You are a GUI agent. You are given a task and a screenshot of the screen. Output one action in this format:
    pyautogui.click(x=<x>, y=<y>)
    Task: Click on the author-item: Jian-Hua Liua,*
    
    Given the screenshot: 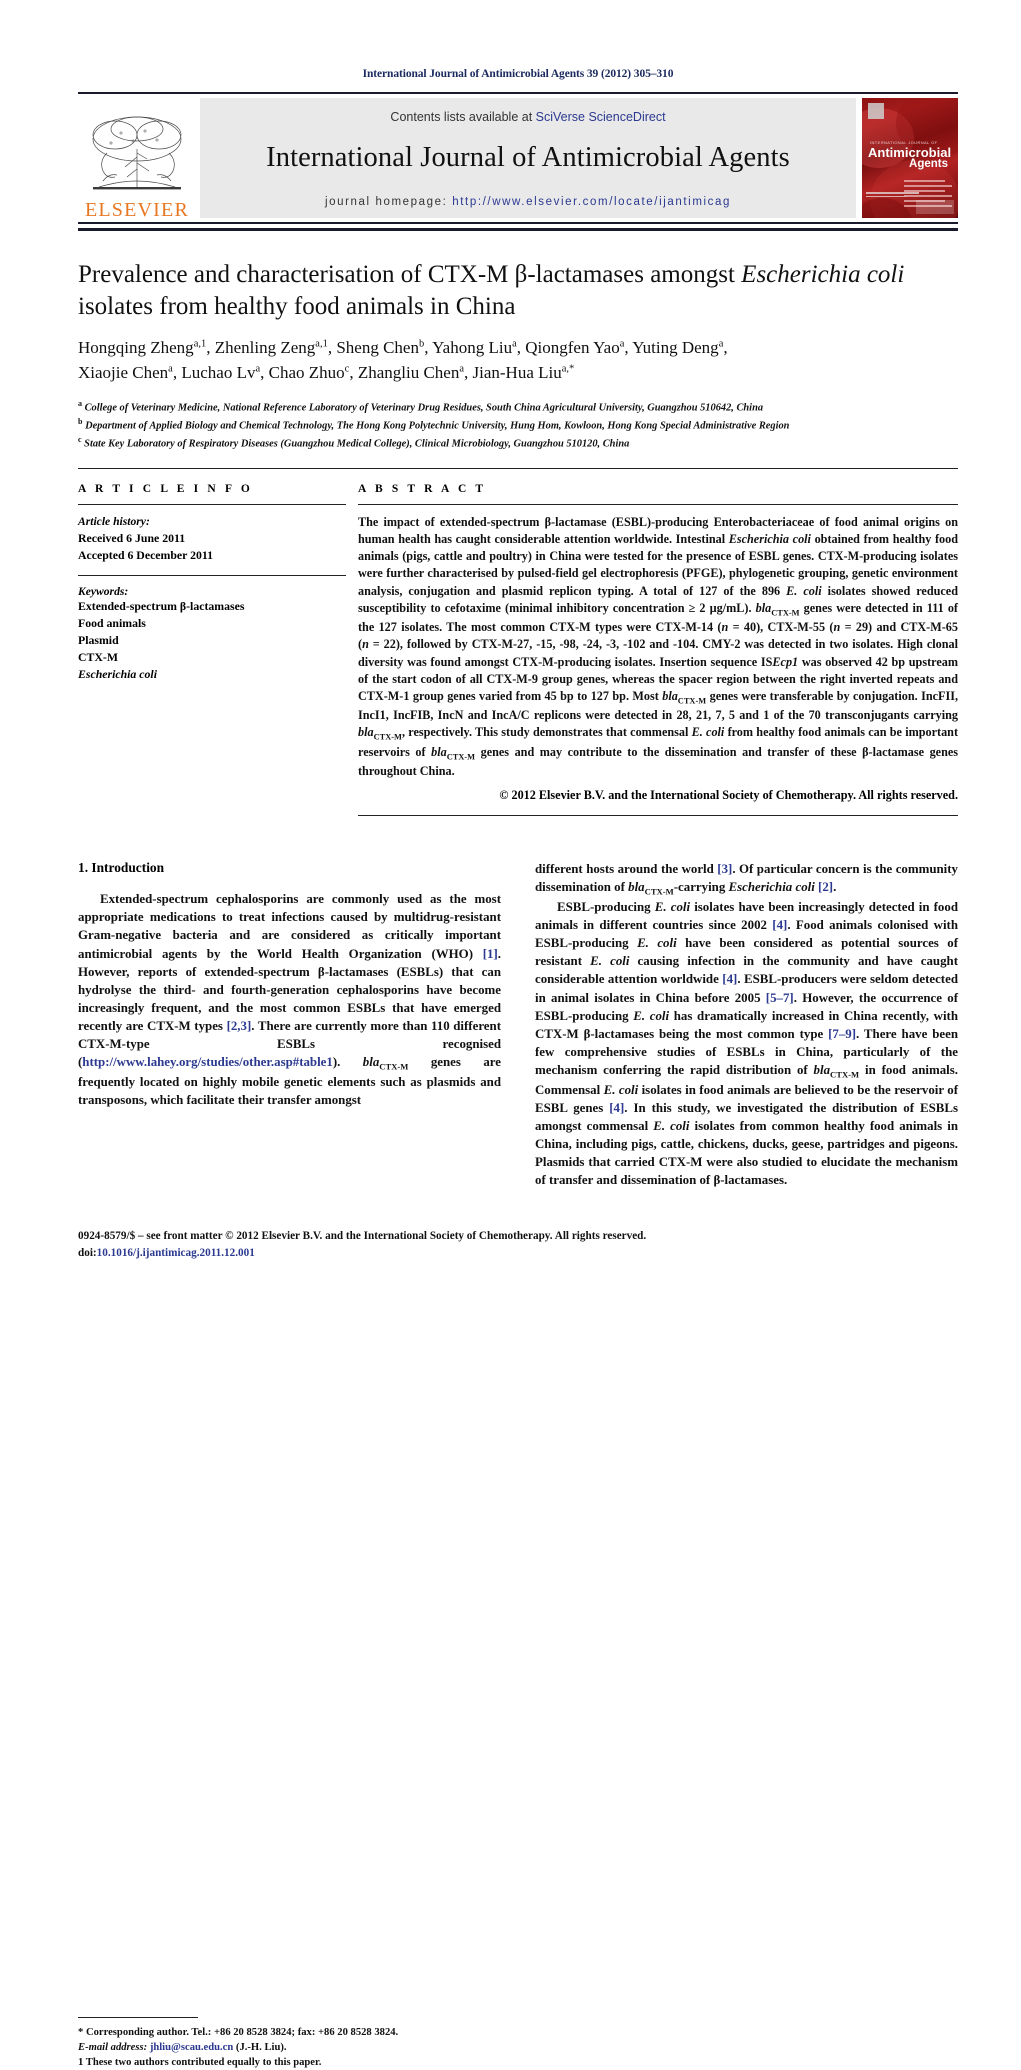 What is the action you would take?
    pyautogui.click(x=524, y=372)
    